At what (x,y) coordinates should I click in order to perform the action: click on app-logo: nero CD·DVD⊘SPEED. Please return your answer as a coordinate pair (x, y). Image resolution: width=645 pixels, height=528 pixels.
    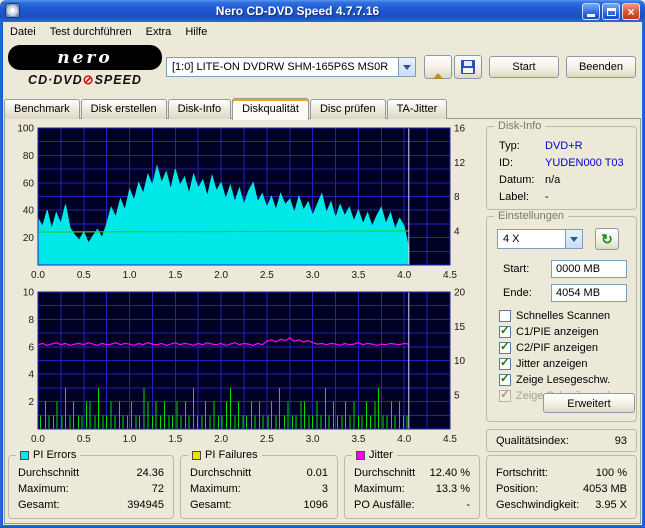
    Looking at the image, I should click on (85, 68).